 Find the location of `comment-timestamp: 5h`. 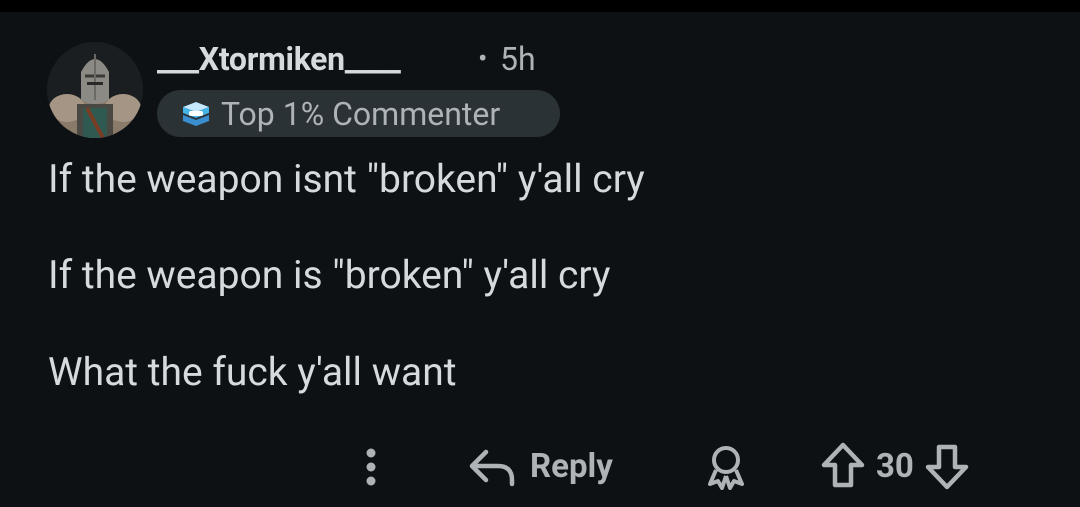

comment-timestamp: 5h is located at coordinates (518, 59).